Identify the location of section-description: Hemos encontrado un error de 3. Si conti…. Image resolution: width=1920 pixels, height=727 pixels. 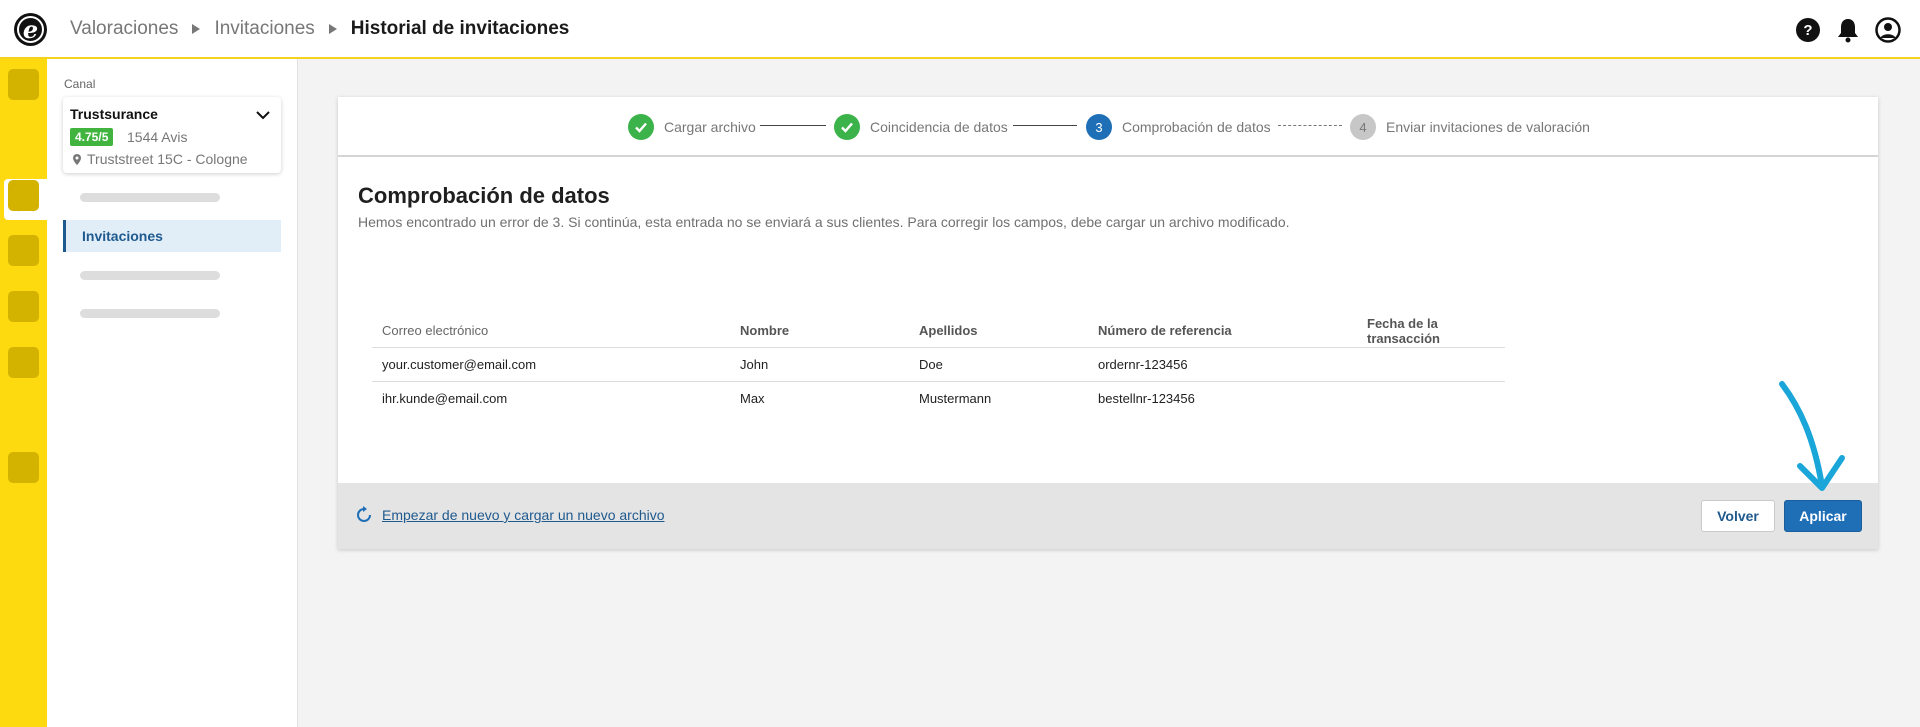
(824, 222).